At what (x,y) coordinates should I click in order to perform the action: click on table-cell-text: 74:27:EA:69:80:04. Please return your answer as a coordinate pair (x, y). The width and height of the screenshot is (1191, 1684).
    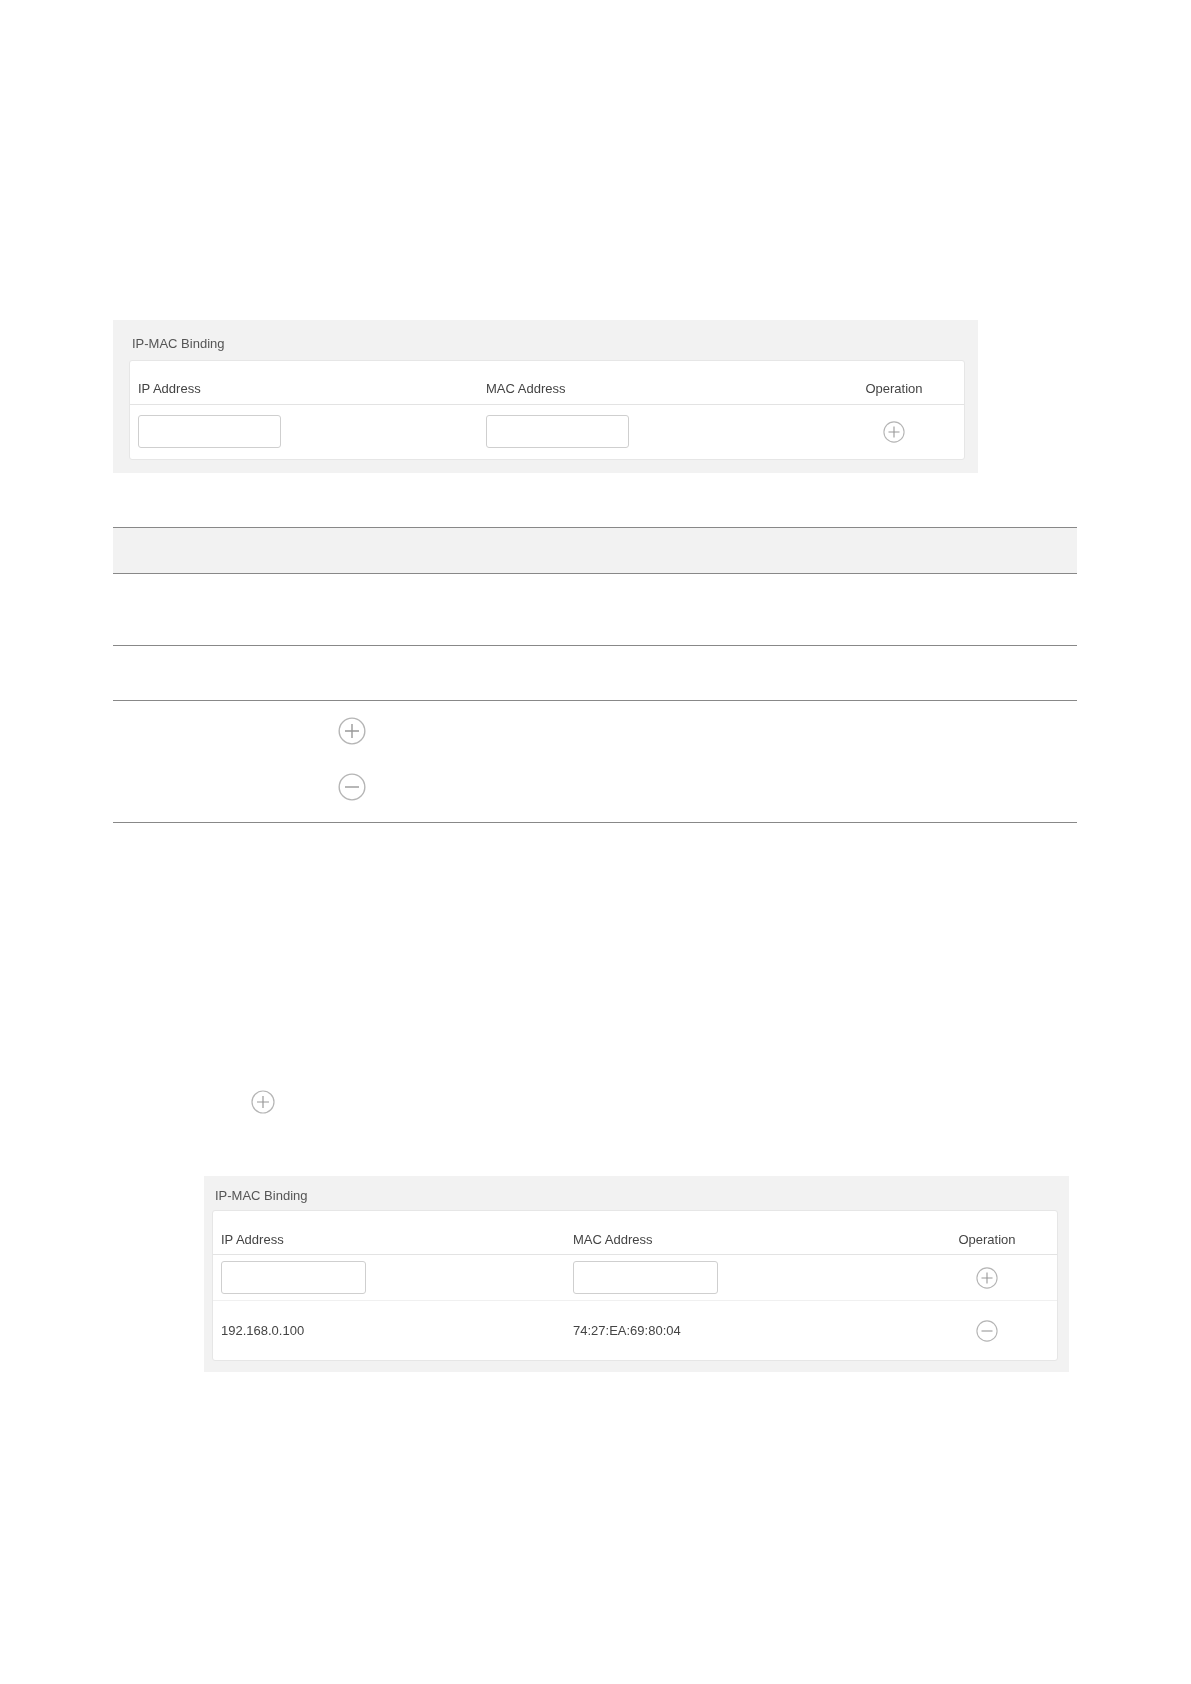
    Looking at the image, I should click on (627, 1330).